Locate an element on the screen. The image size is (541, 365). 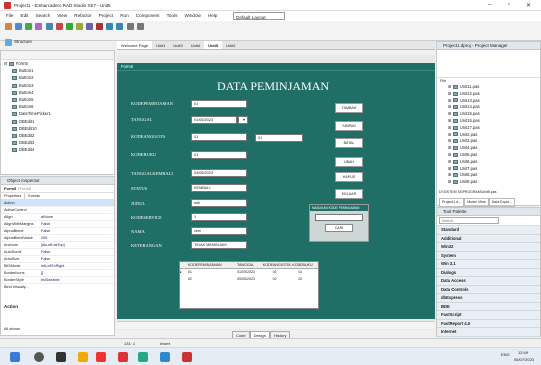
property-row: AlphaBlendValue 255 is located at coordinates (57, 238).